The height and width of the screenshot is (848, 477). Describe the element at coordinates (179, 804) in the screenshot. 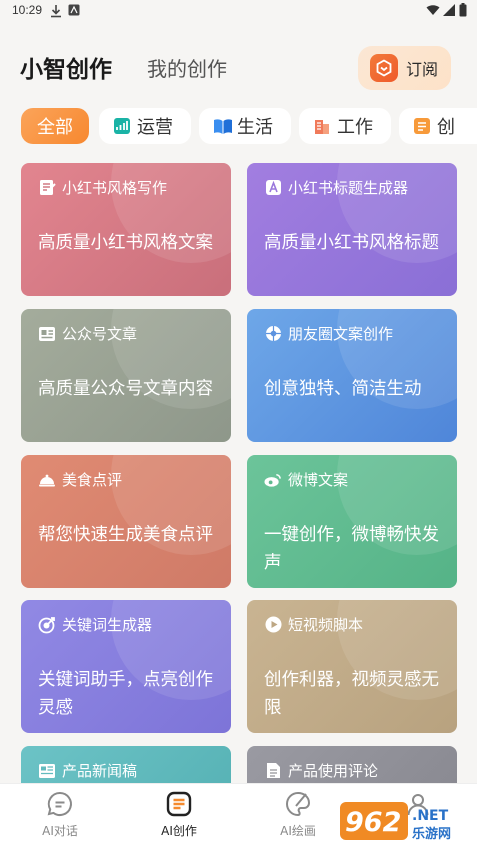

I see `create-icon` at that location.